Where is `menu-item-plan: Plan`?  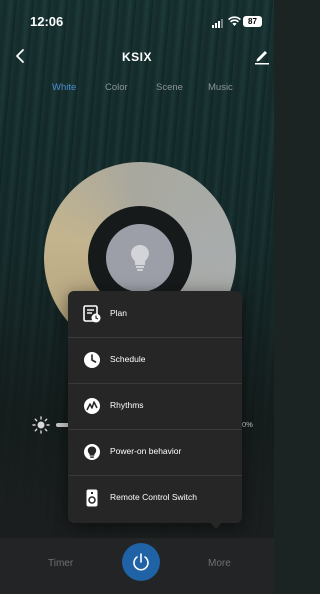
menu-item-plan: Plan is located at coordinates (155, 314).